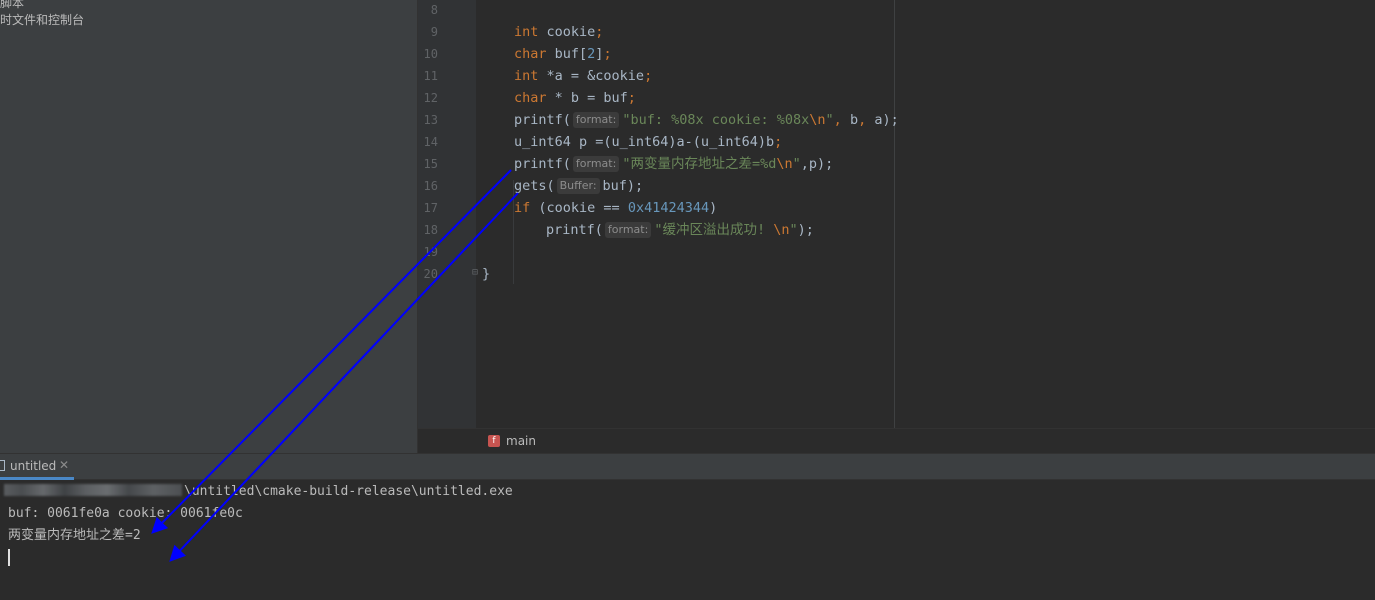  I want to click on parameter-hint: Buffer:, so click(578, 186).